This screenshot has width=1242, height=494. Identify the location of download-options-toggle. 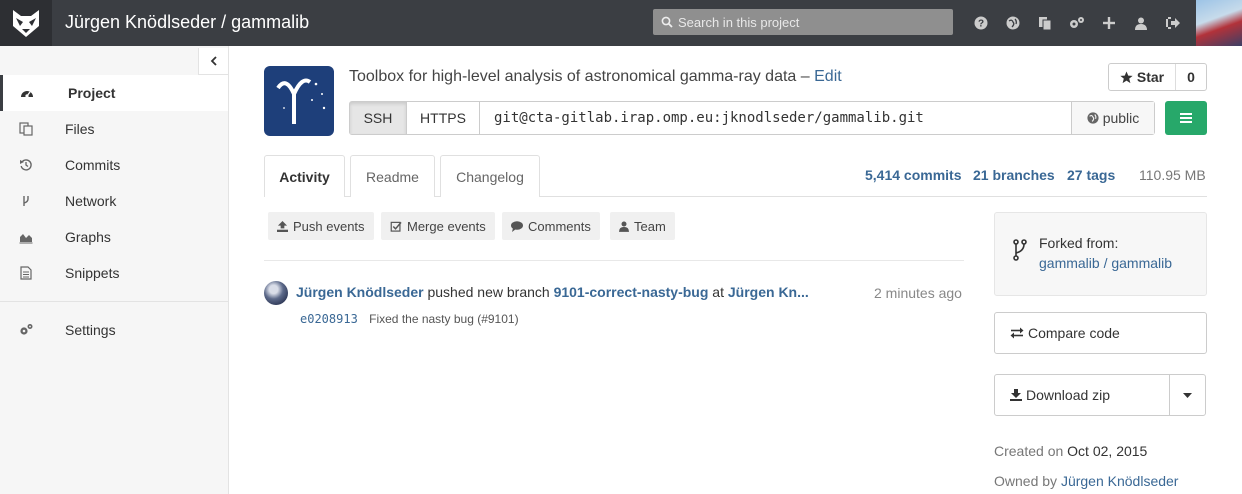
(1187, 395).